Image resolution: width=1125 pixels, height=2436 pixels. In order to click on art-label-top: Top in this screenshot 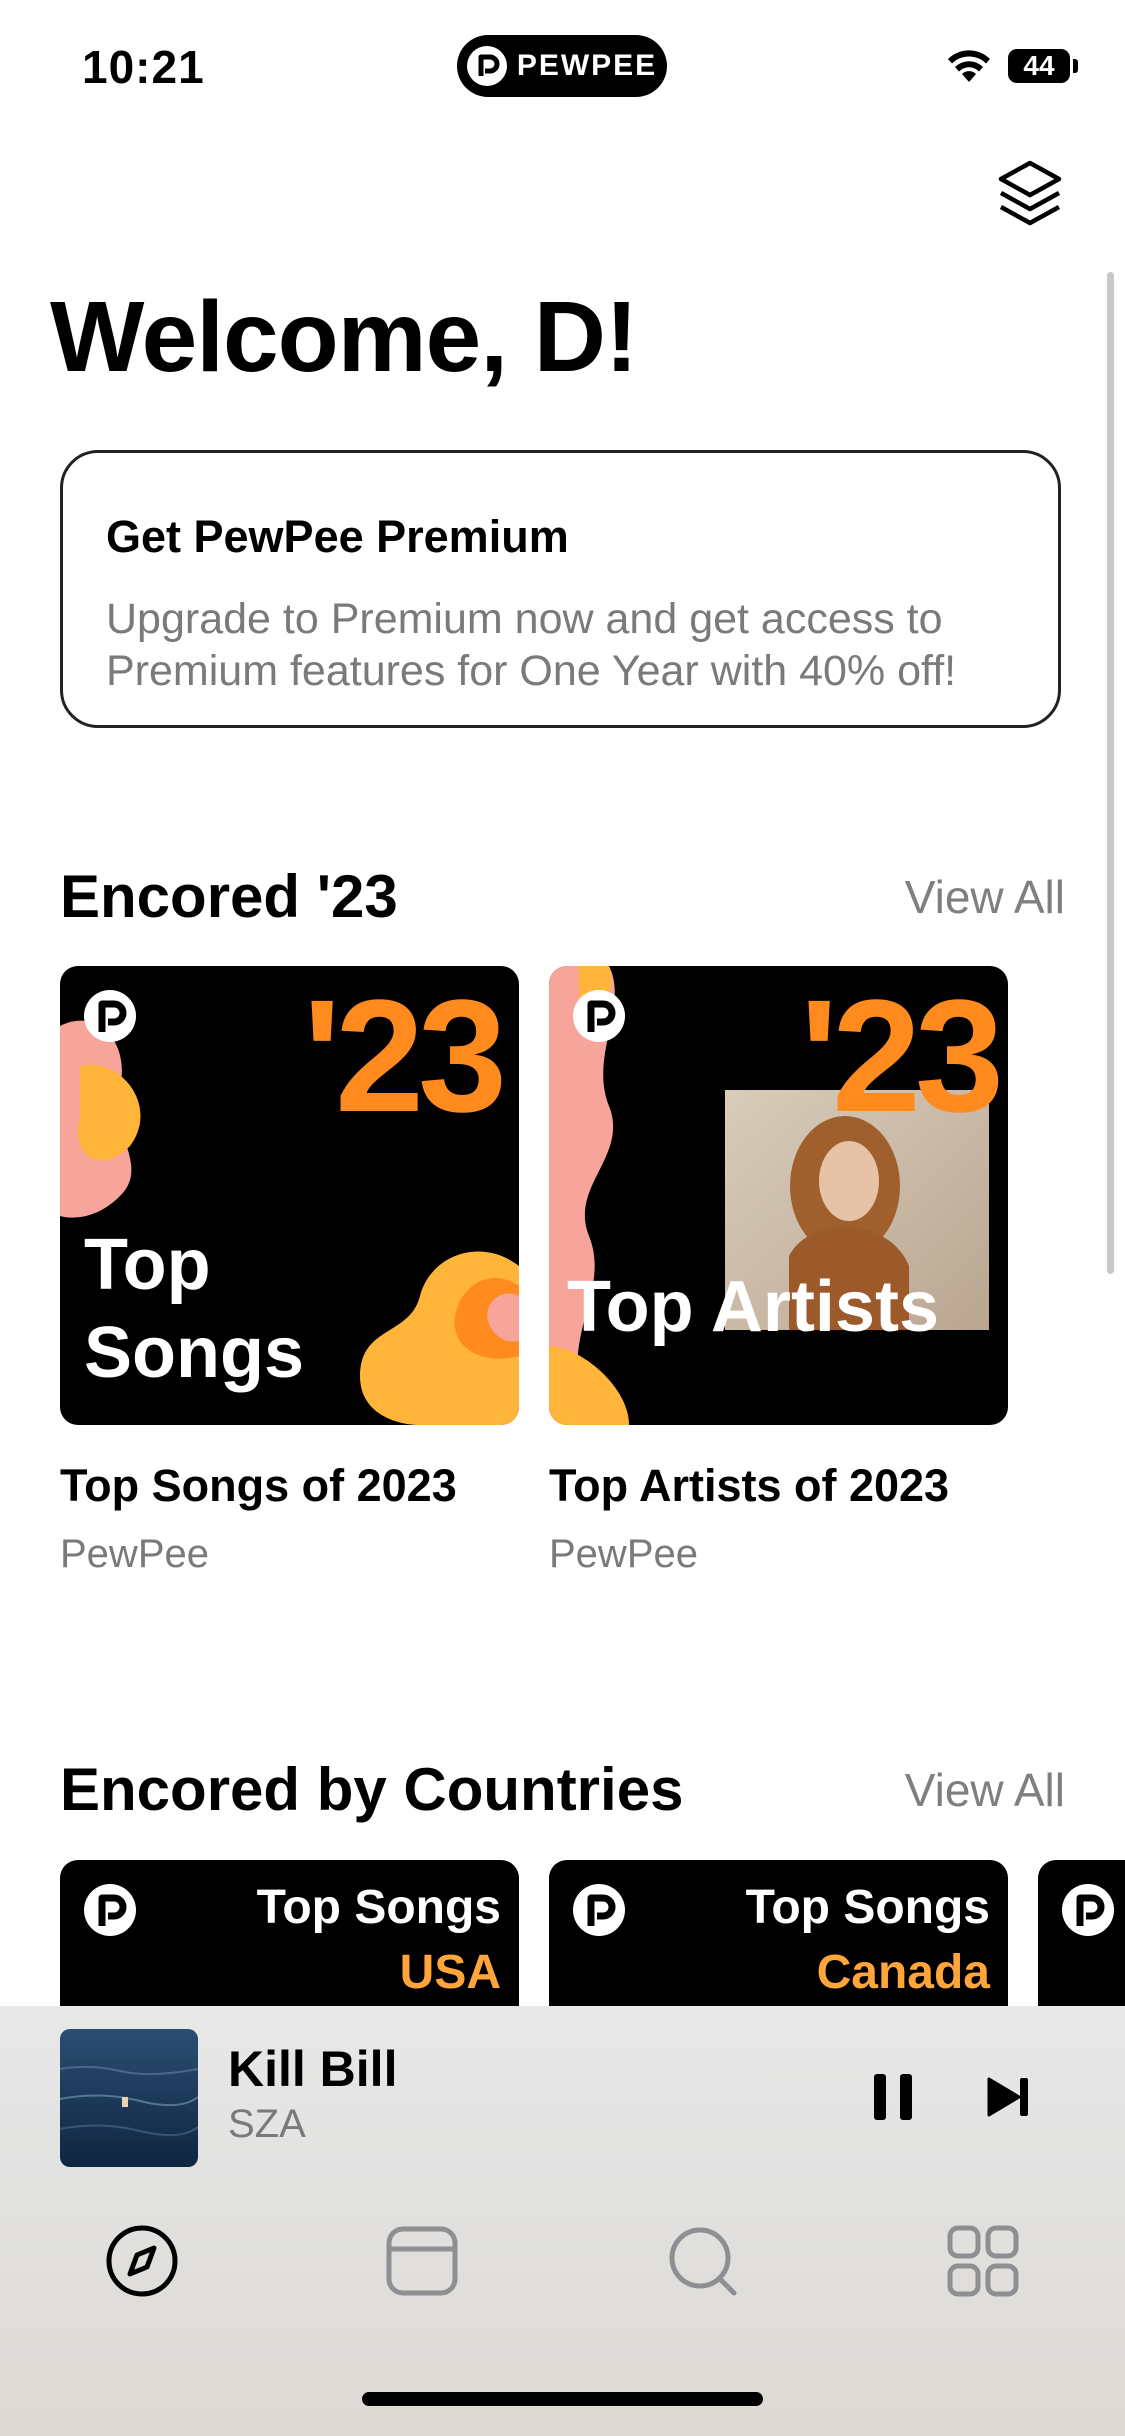, I will do `click(147, 1265)`.